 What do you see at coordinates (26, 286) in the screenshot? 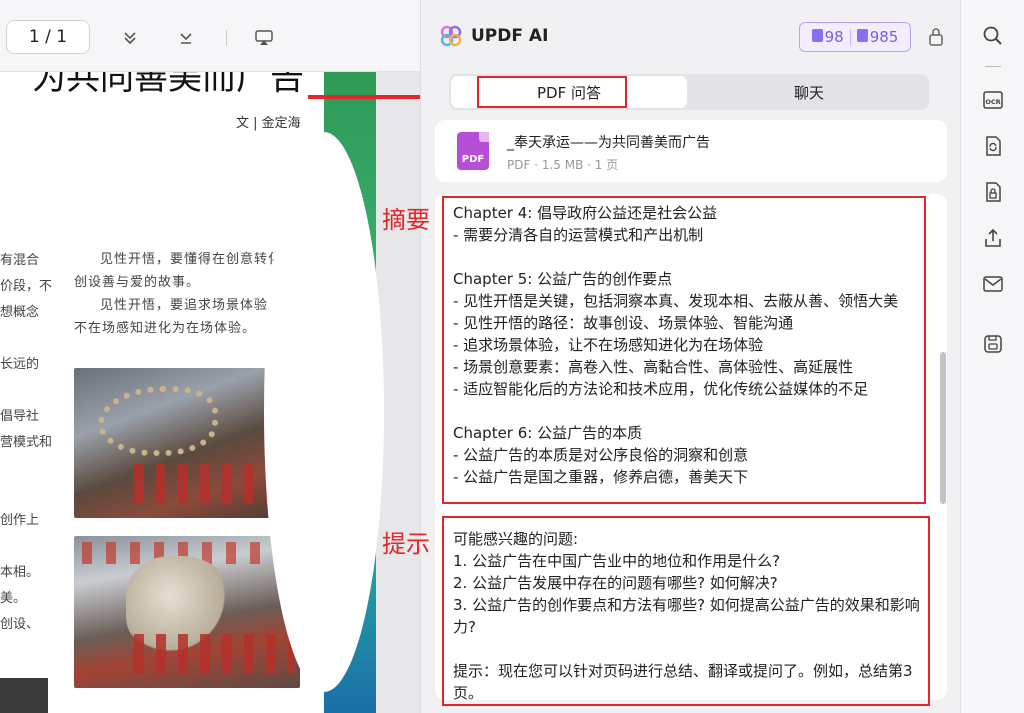
I see `text-line: 价段，不` at bounding box center [26, 286].